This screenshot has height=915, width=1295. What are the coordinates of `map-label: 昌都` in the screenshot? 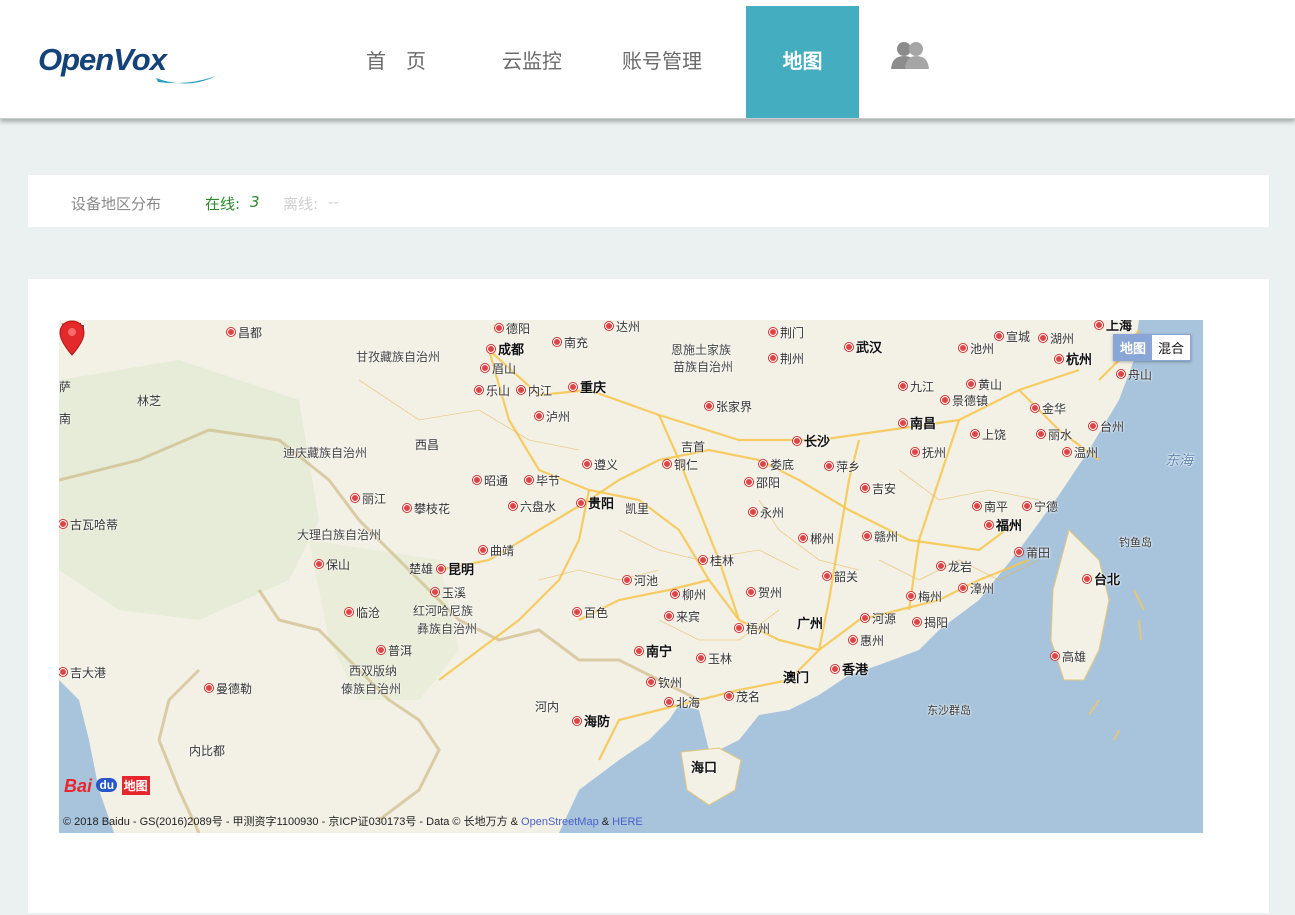 It's located at (244, 333).